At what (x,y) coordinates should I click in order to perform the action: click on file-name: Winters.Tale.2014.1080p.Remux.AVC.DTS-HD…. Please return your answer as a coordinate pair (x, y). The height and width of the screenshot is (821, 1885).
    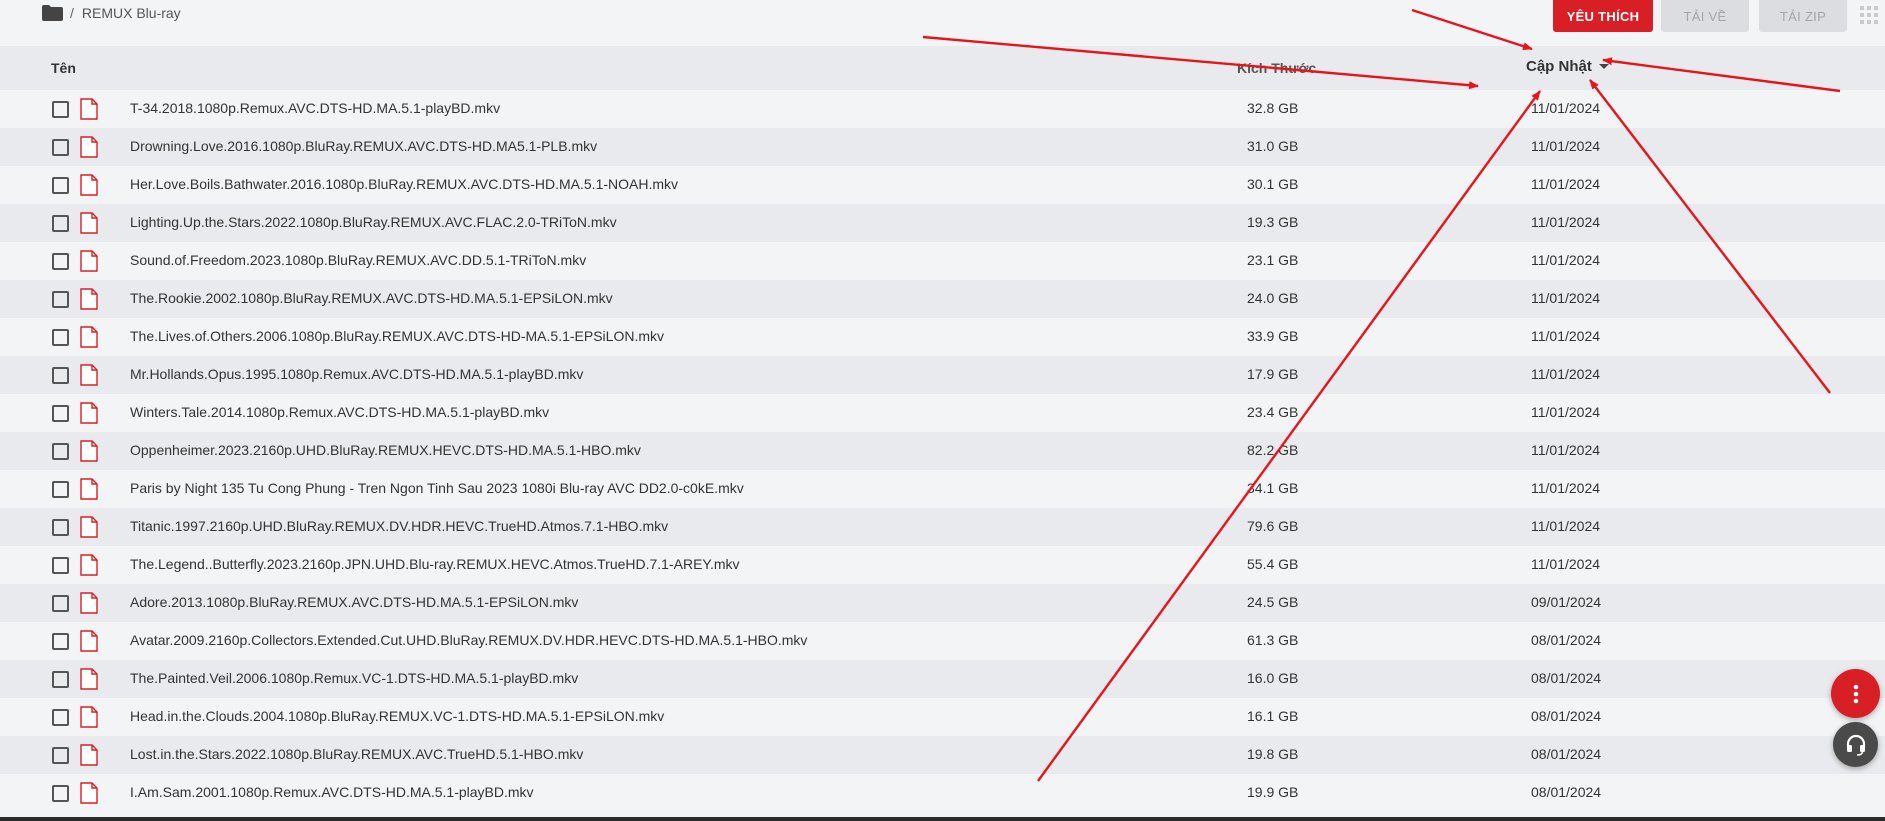
    Looking at the image, I should click on (339, 412).